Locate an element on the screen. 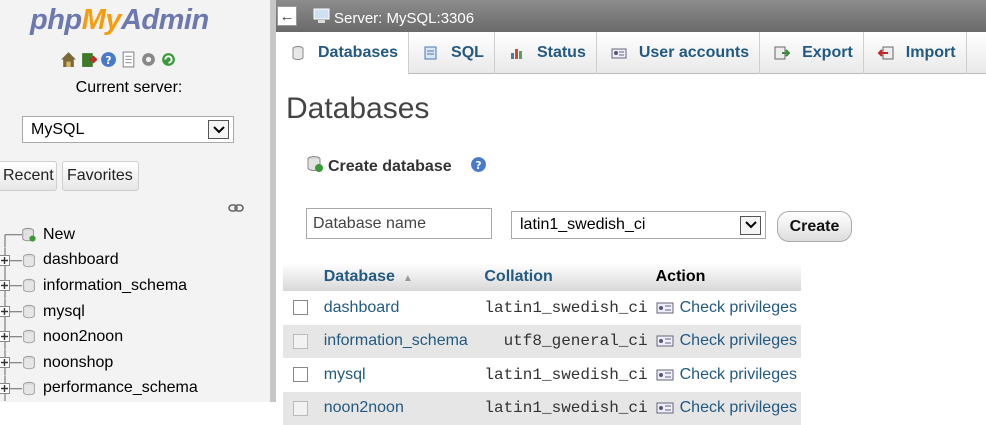  status-icon is located at coordinates (517, 53).